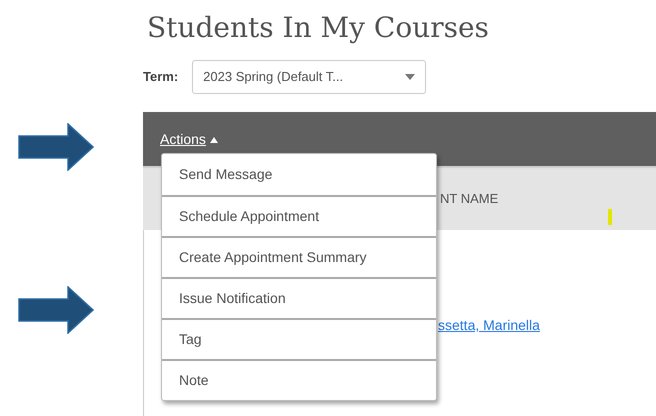 The width and height of the screenshot is (656, 416). What do you see at coordinates (410, 77) in the screenshot?
I see `caret-down-icon` at bounding box center [410, 77].